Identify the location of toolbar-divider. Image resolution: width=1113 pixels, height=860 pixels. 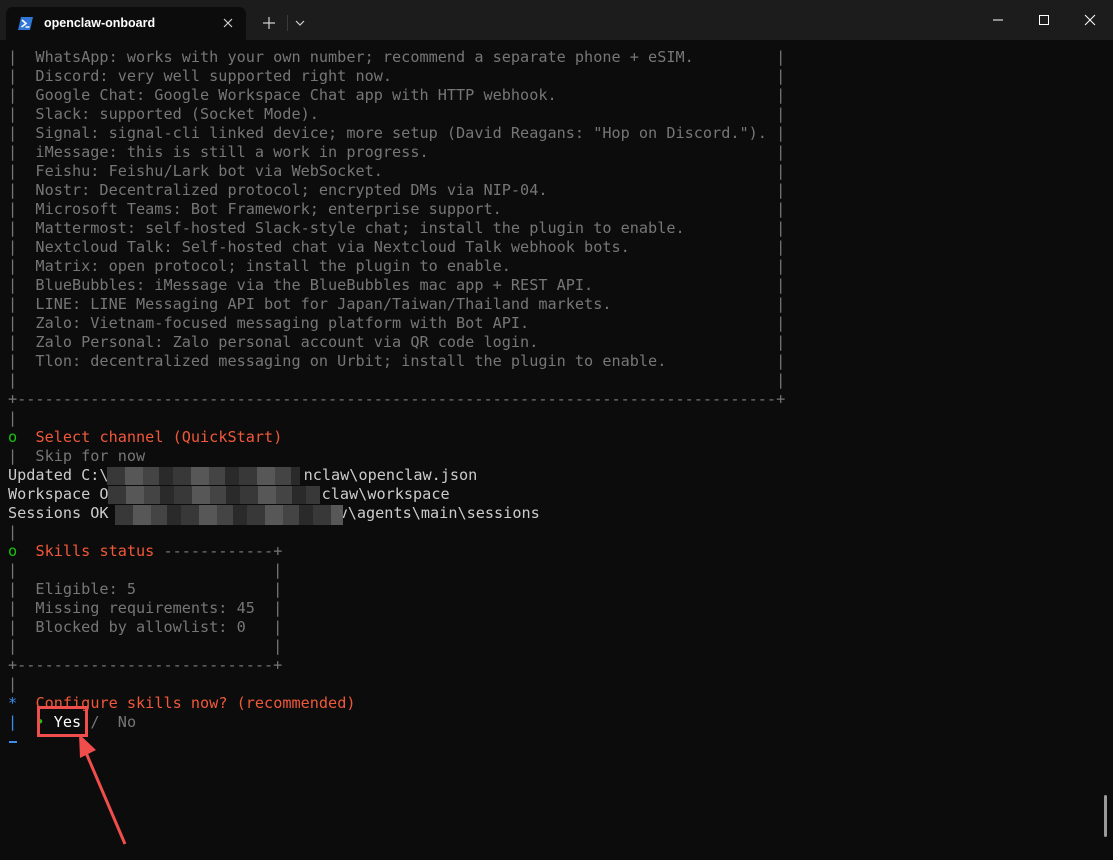
(287, 23).